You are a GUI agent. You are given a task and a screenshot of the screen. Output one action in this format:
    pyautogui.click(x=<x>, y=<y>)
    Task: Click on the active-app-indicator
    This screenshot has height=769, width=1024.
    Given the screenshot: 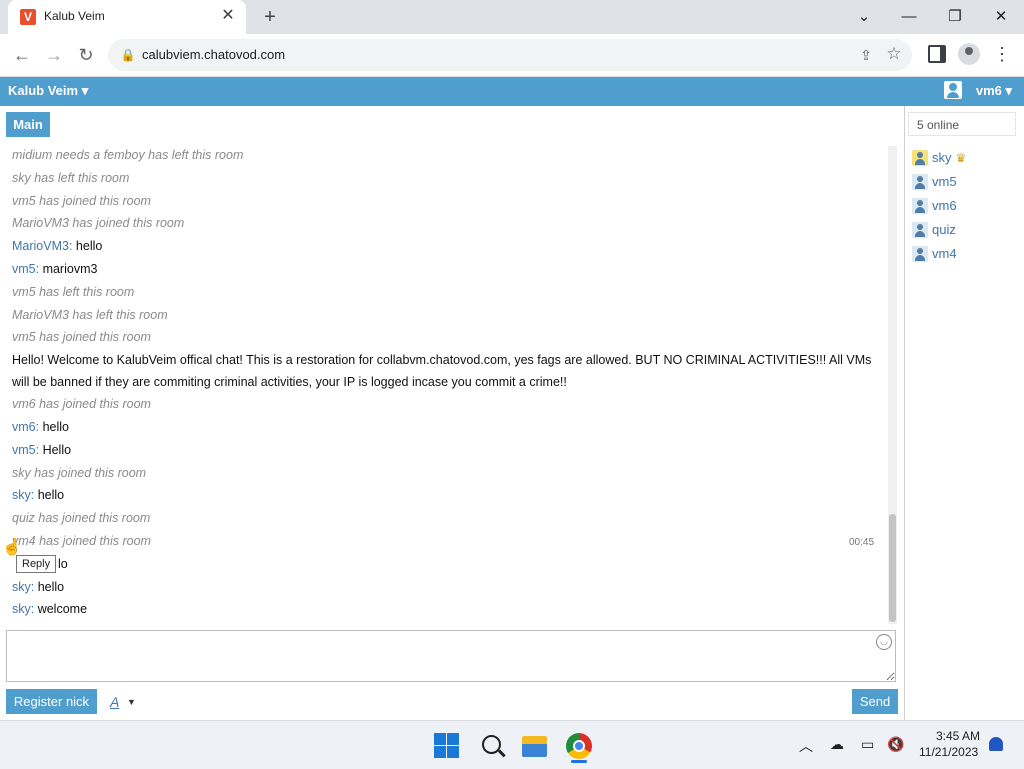 What is the action you would take?
    pyautogui.click(x=579, y=761)
    